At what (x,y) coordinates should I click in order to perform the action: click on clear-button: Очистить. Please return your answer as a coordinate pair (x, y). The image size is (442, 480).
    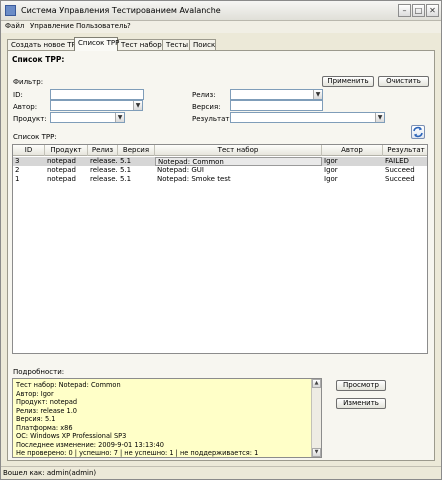
    Looking at the image, I should click on (403, 81).